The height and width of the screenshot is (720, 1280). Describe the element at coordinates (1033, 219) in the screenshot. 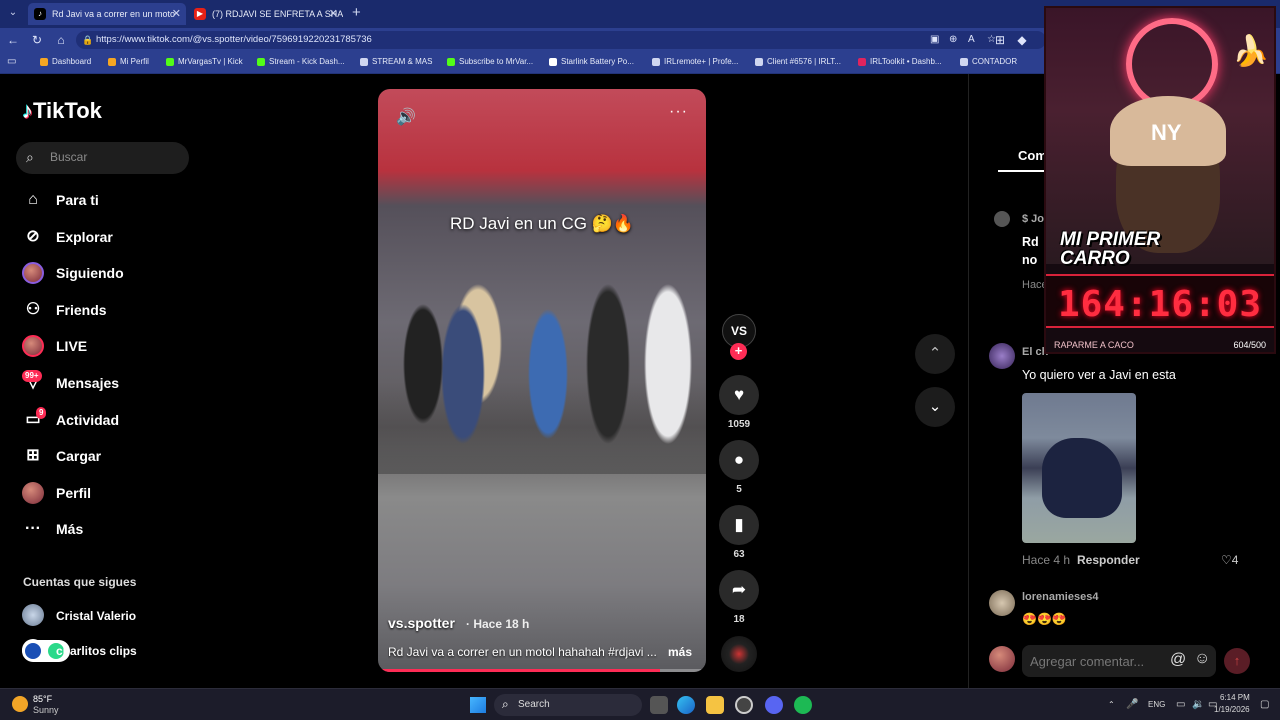

I see `comment-author: $ Jo` at that location.